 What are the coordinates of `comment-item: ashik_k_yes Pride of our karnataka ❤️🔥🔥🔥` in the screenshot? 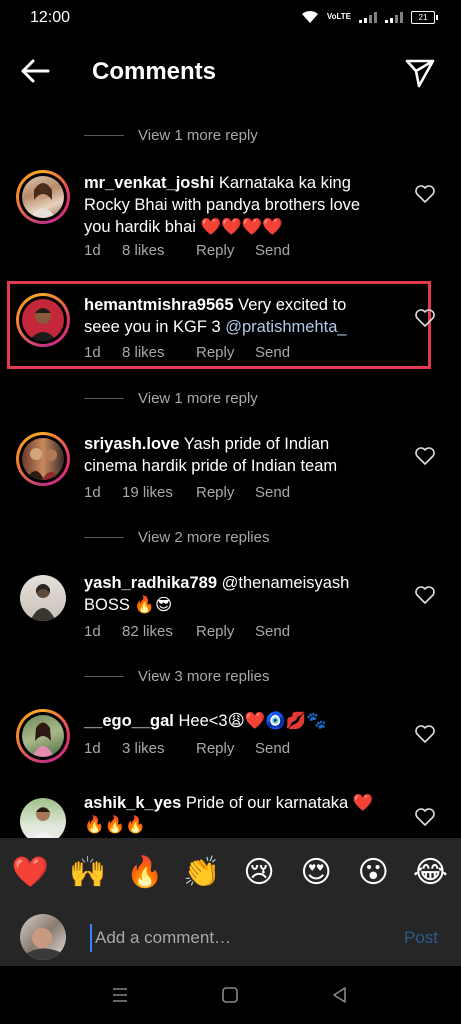 It's located at (230, 815).